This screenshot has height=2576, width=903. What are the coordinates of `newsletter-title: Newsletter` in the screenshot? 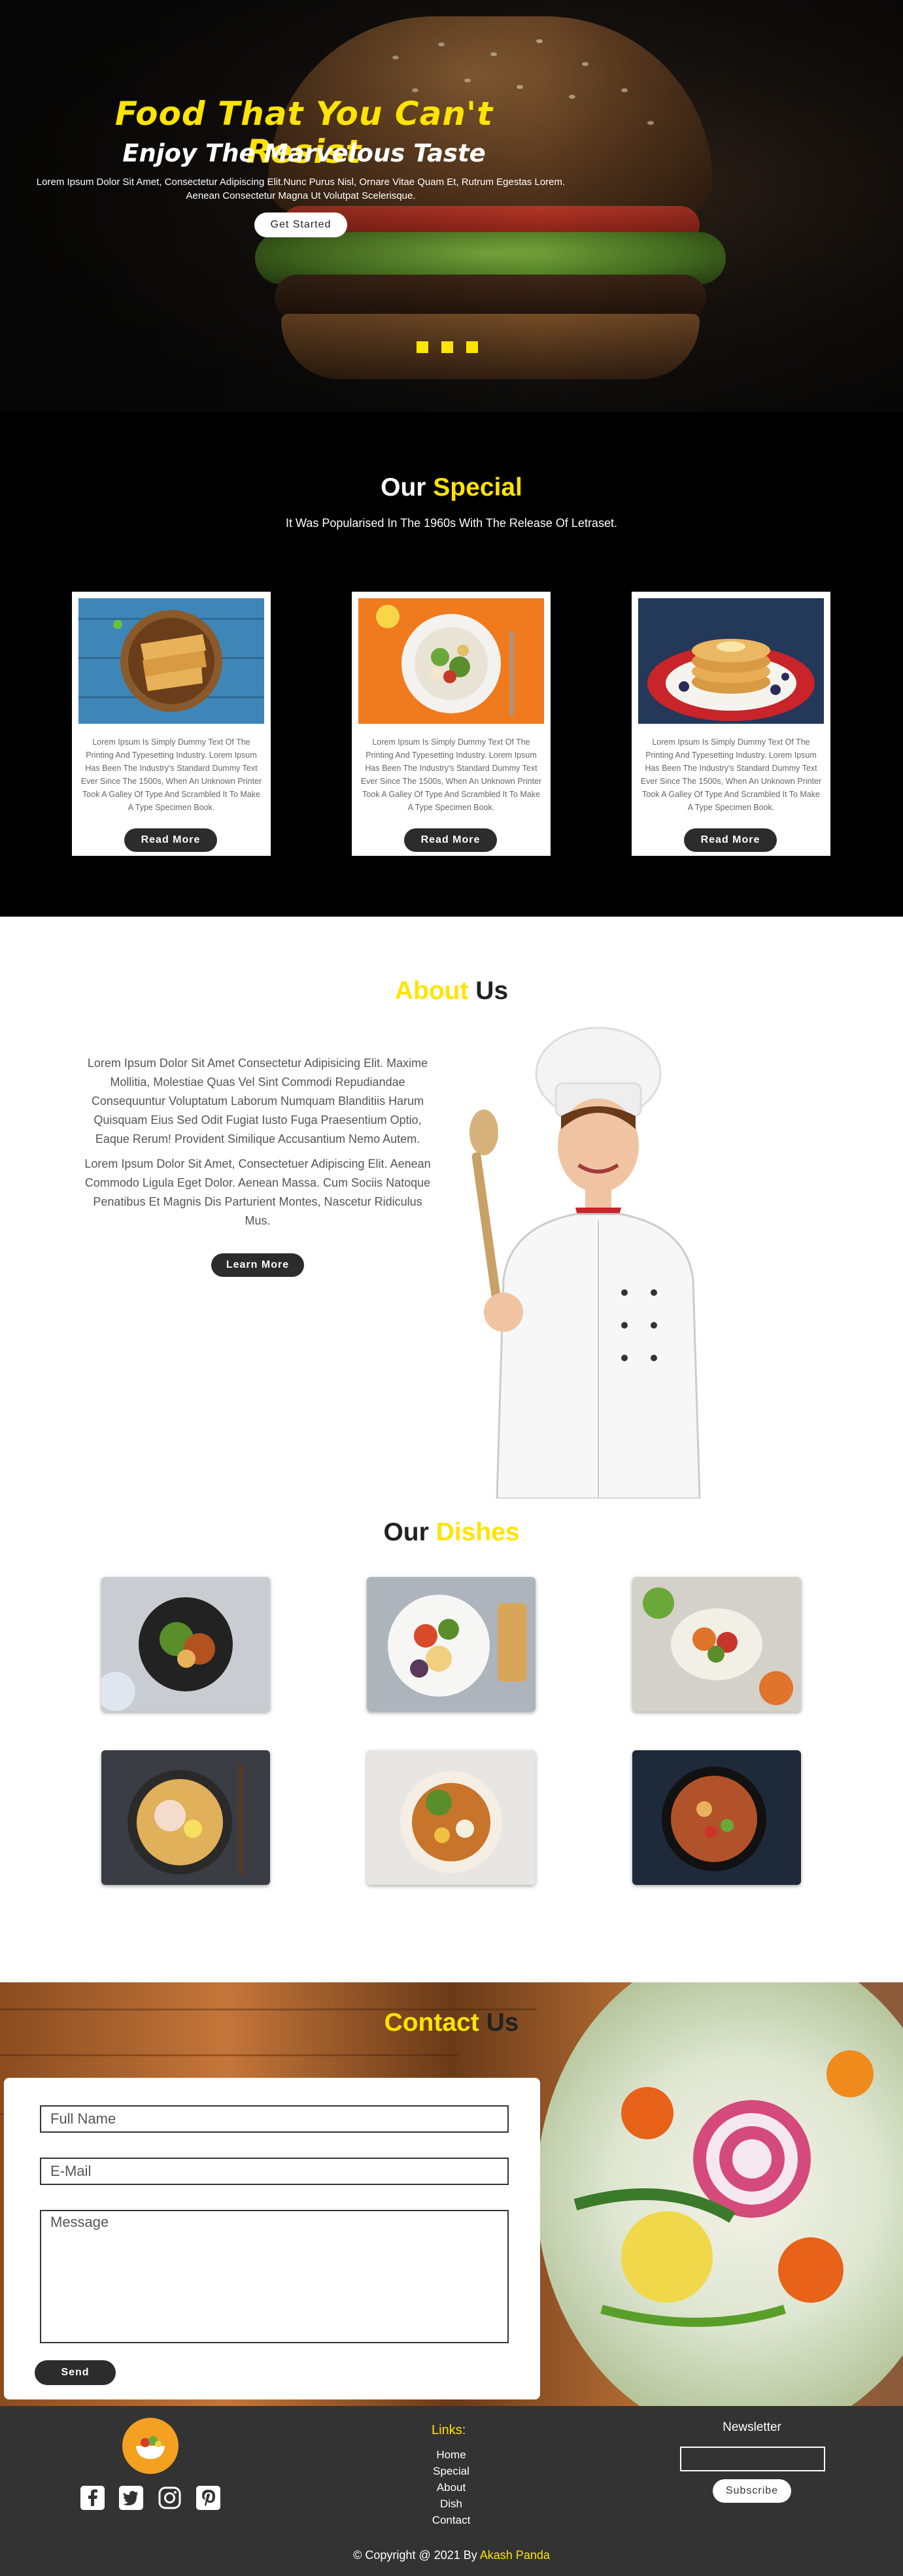 It's located at (752, 2427).